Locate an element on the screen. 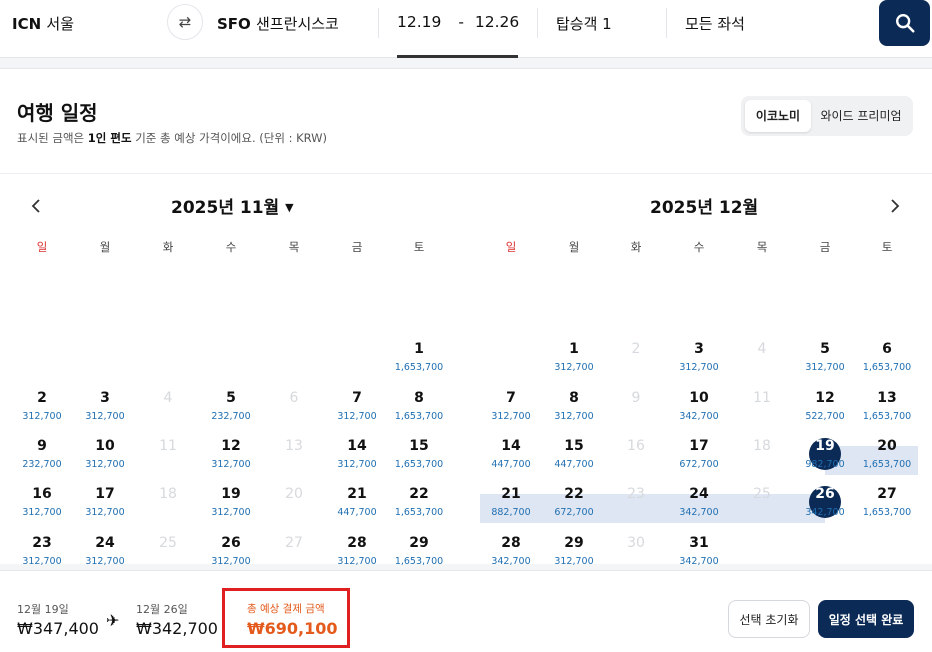 The width and height of the screenshot is (932, 652). calendar-day-cell: 31 342,700 is located at coordinates (699, 550).